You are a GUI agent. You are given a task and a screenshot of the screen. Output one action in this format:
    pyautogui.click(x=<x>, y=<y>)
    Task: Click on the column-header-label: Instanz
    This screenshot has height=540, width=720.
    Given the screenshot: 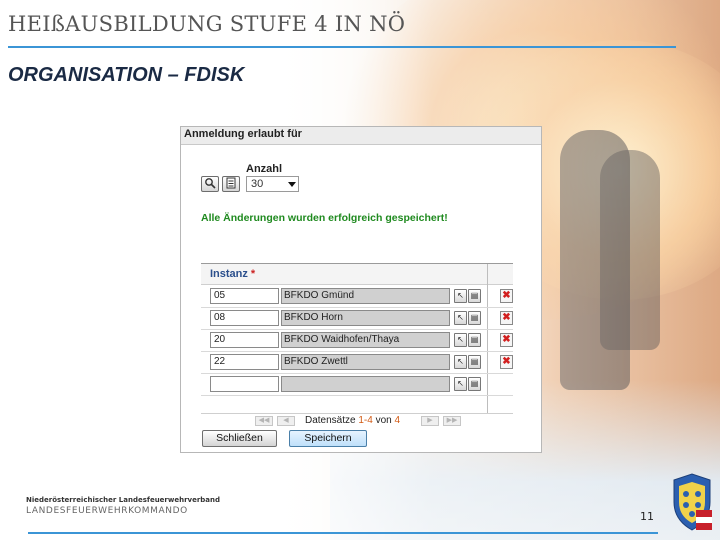 What is the action you would take?
    pyautogui.click(x=229, y=274)
    